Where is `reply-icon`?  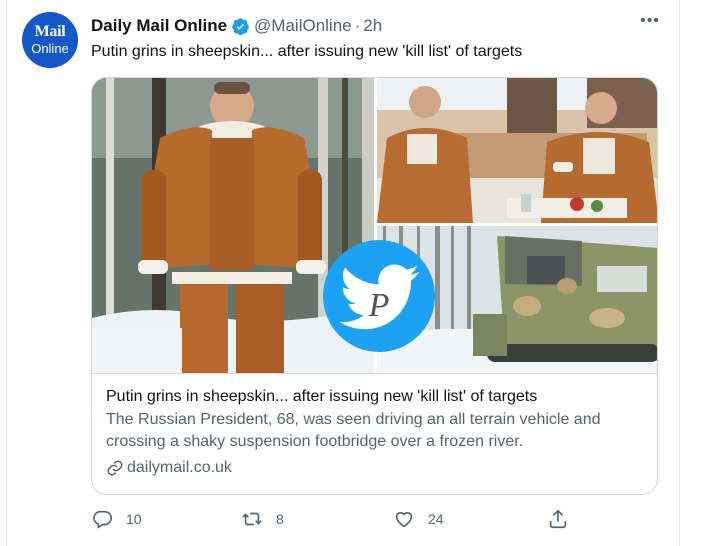 reply-icon is located at coordinates (102, 519).